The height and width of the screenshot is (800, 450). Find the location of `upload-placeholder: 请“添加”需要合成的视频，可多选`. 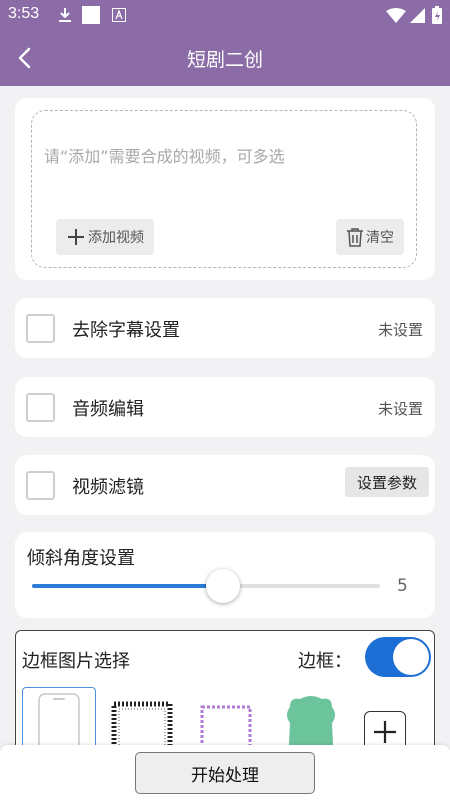

upload-placeholder: 请“添加”需要合成的视频，可多选 is located at coordinates (164, 156).